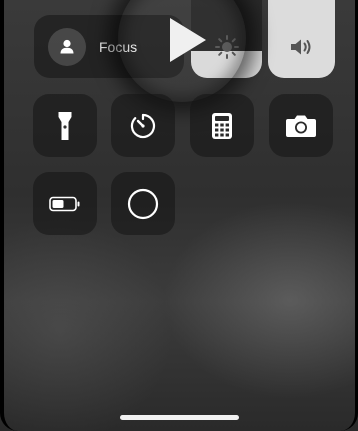 The height and width of the screenshot is (431, 358). I want to click on timer-icon, so click(143, 126).